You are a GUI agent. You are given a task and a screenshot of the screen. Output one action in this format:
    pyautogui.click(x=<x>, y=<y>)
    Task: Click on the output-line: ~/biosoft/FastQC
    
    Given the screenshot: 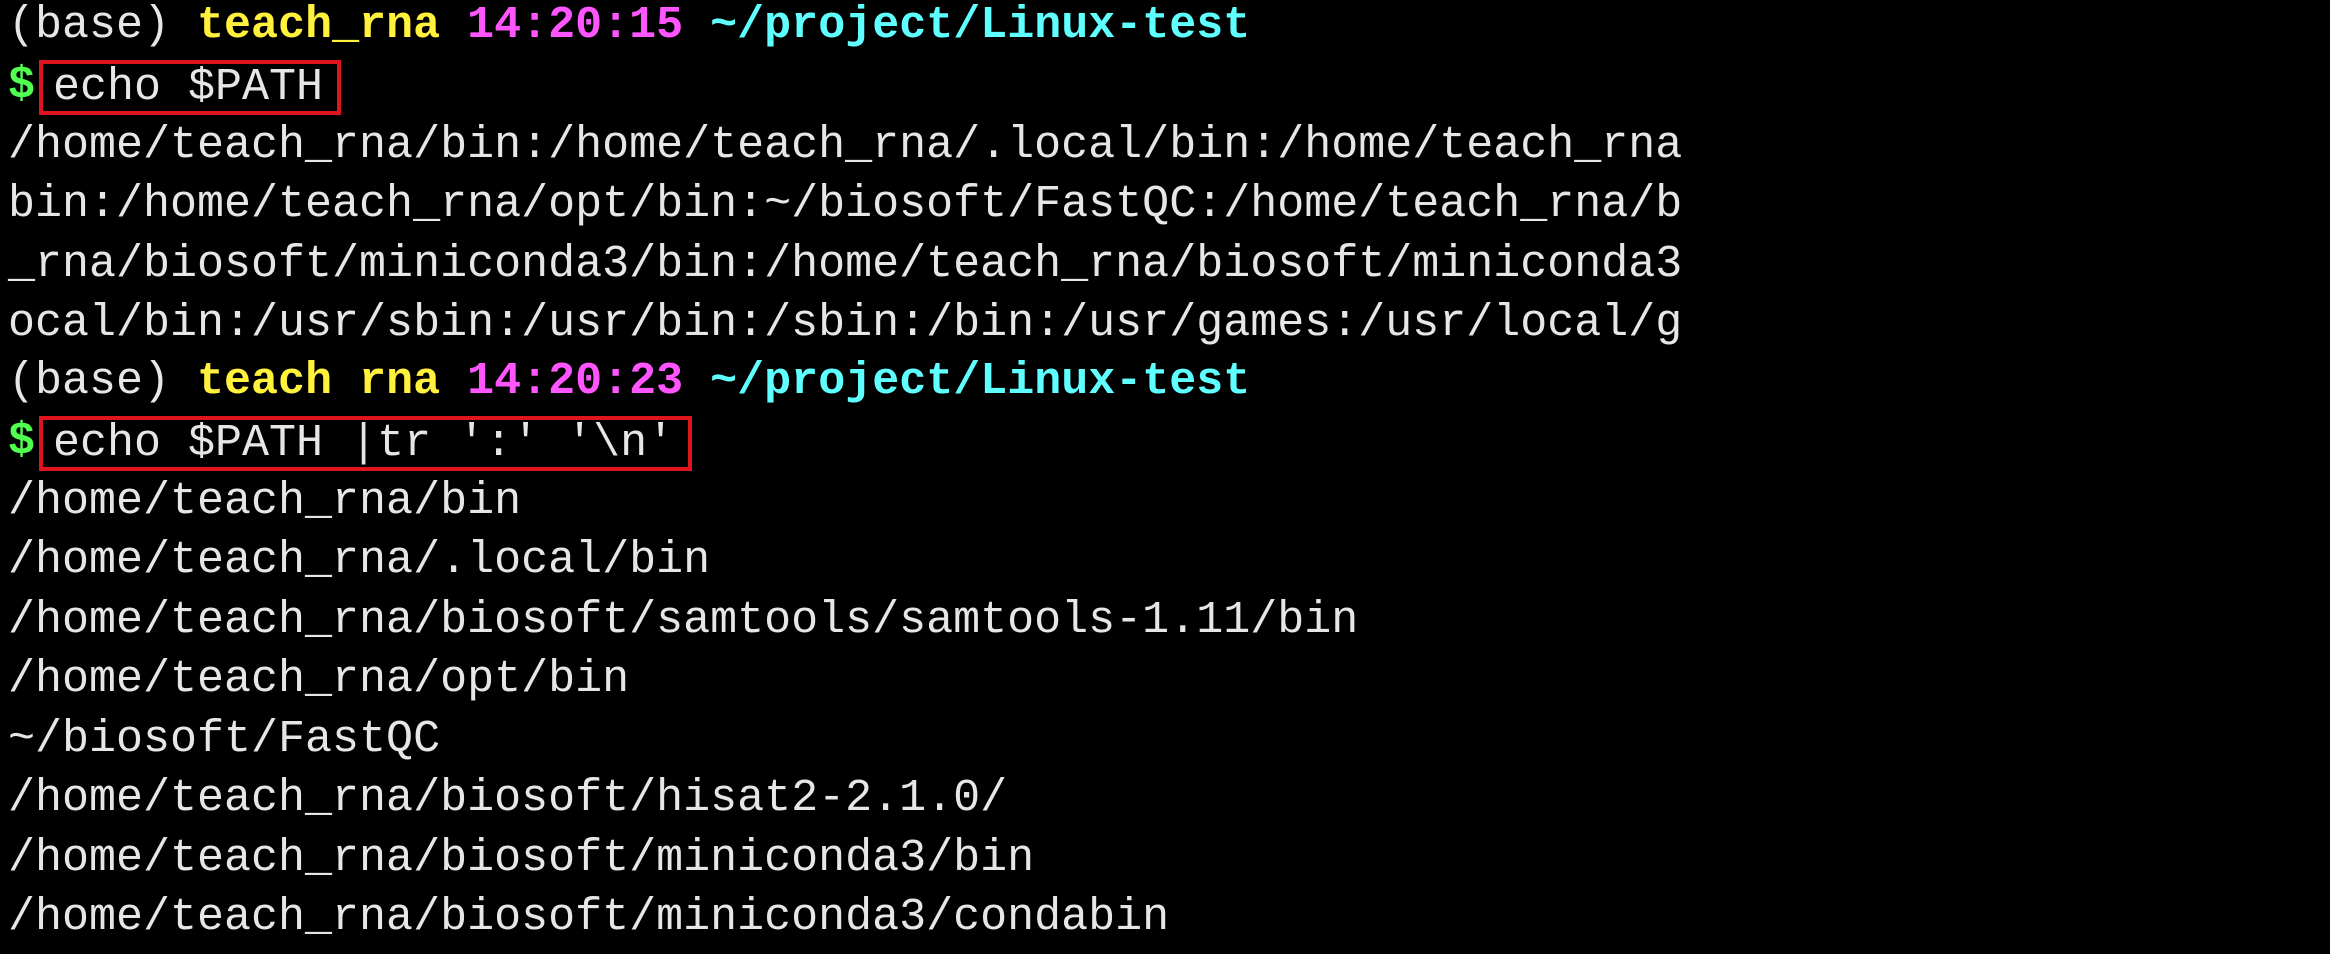 What is the action you would take?
    pyautogui.click(x=224, y=739)
    